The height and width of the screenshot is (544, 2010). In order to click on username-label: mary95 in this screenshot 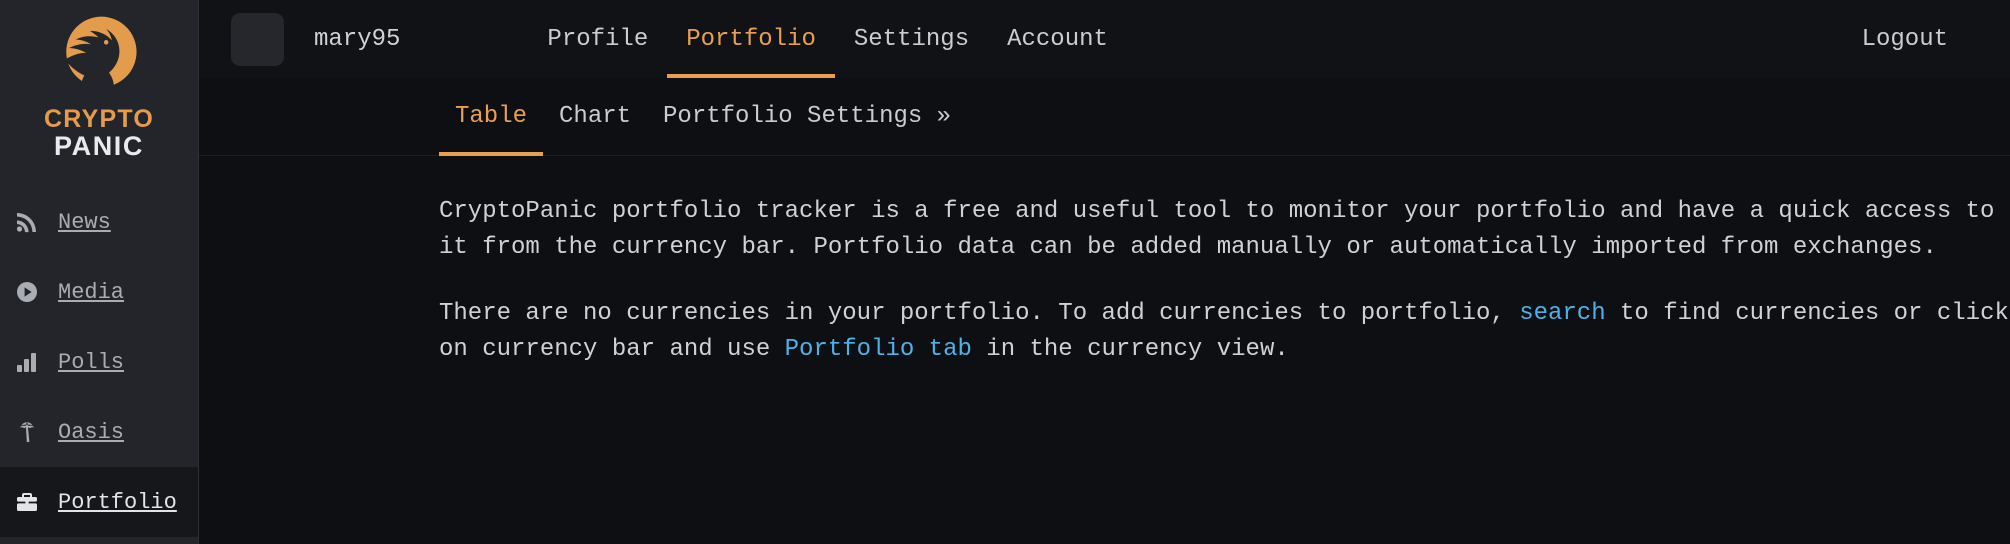, I will do `click(357, 39)`.